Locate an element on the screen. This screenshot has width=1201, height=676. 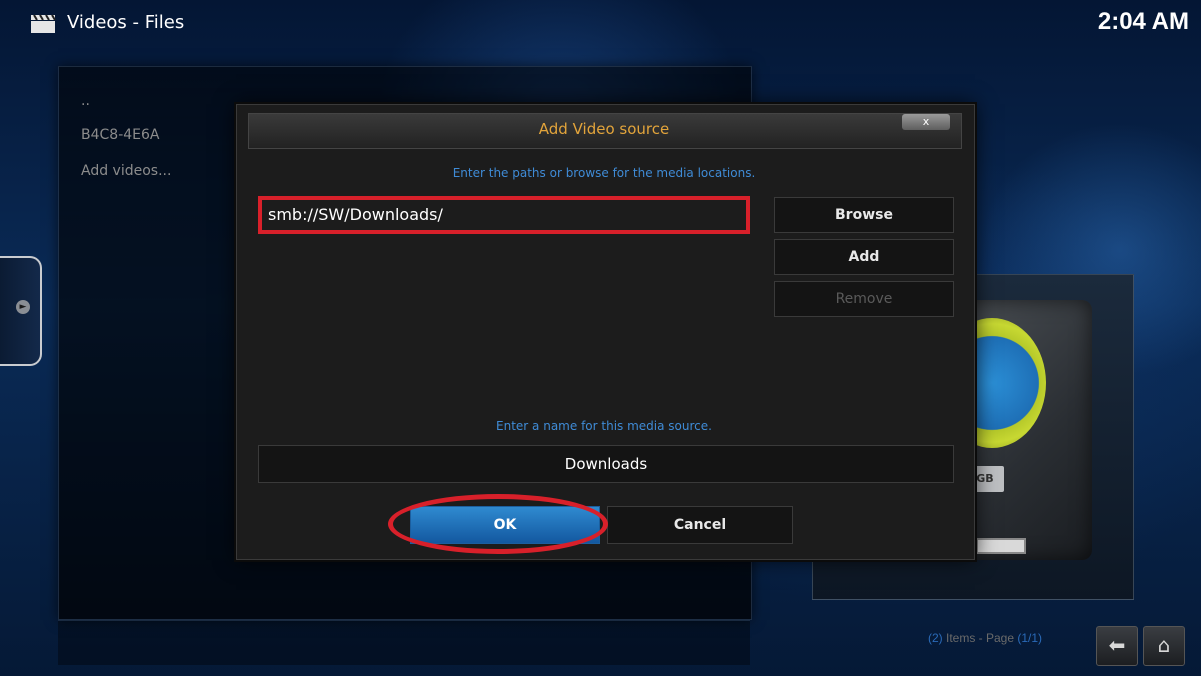
title-subsection: Files is located at coordinates (164, 22).